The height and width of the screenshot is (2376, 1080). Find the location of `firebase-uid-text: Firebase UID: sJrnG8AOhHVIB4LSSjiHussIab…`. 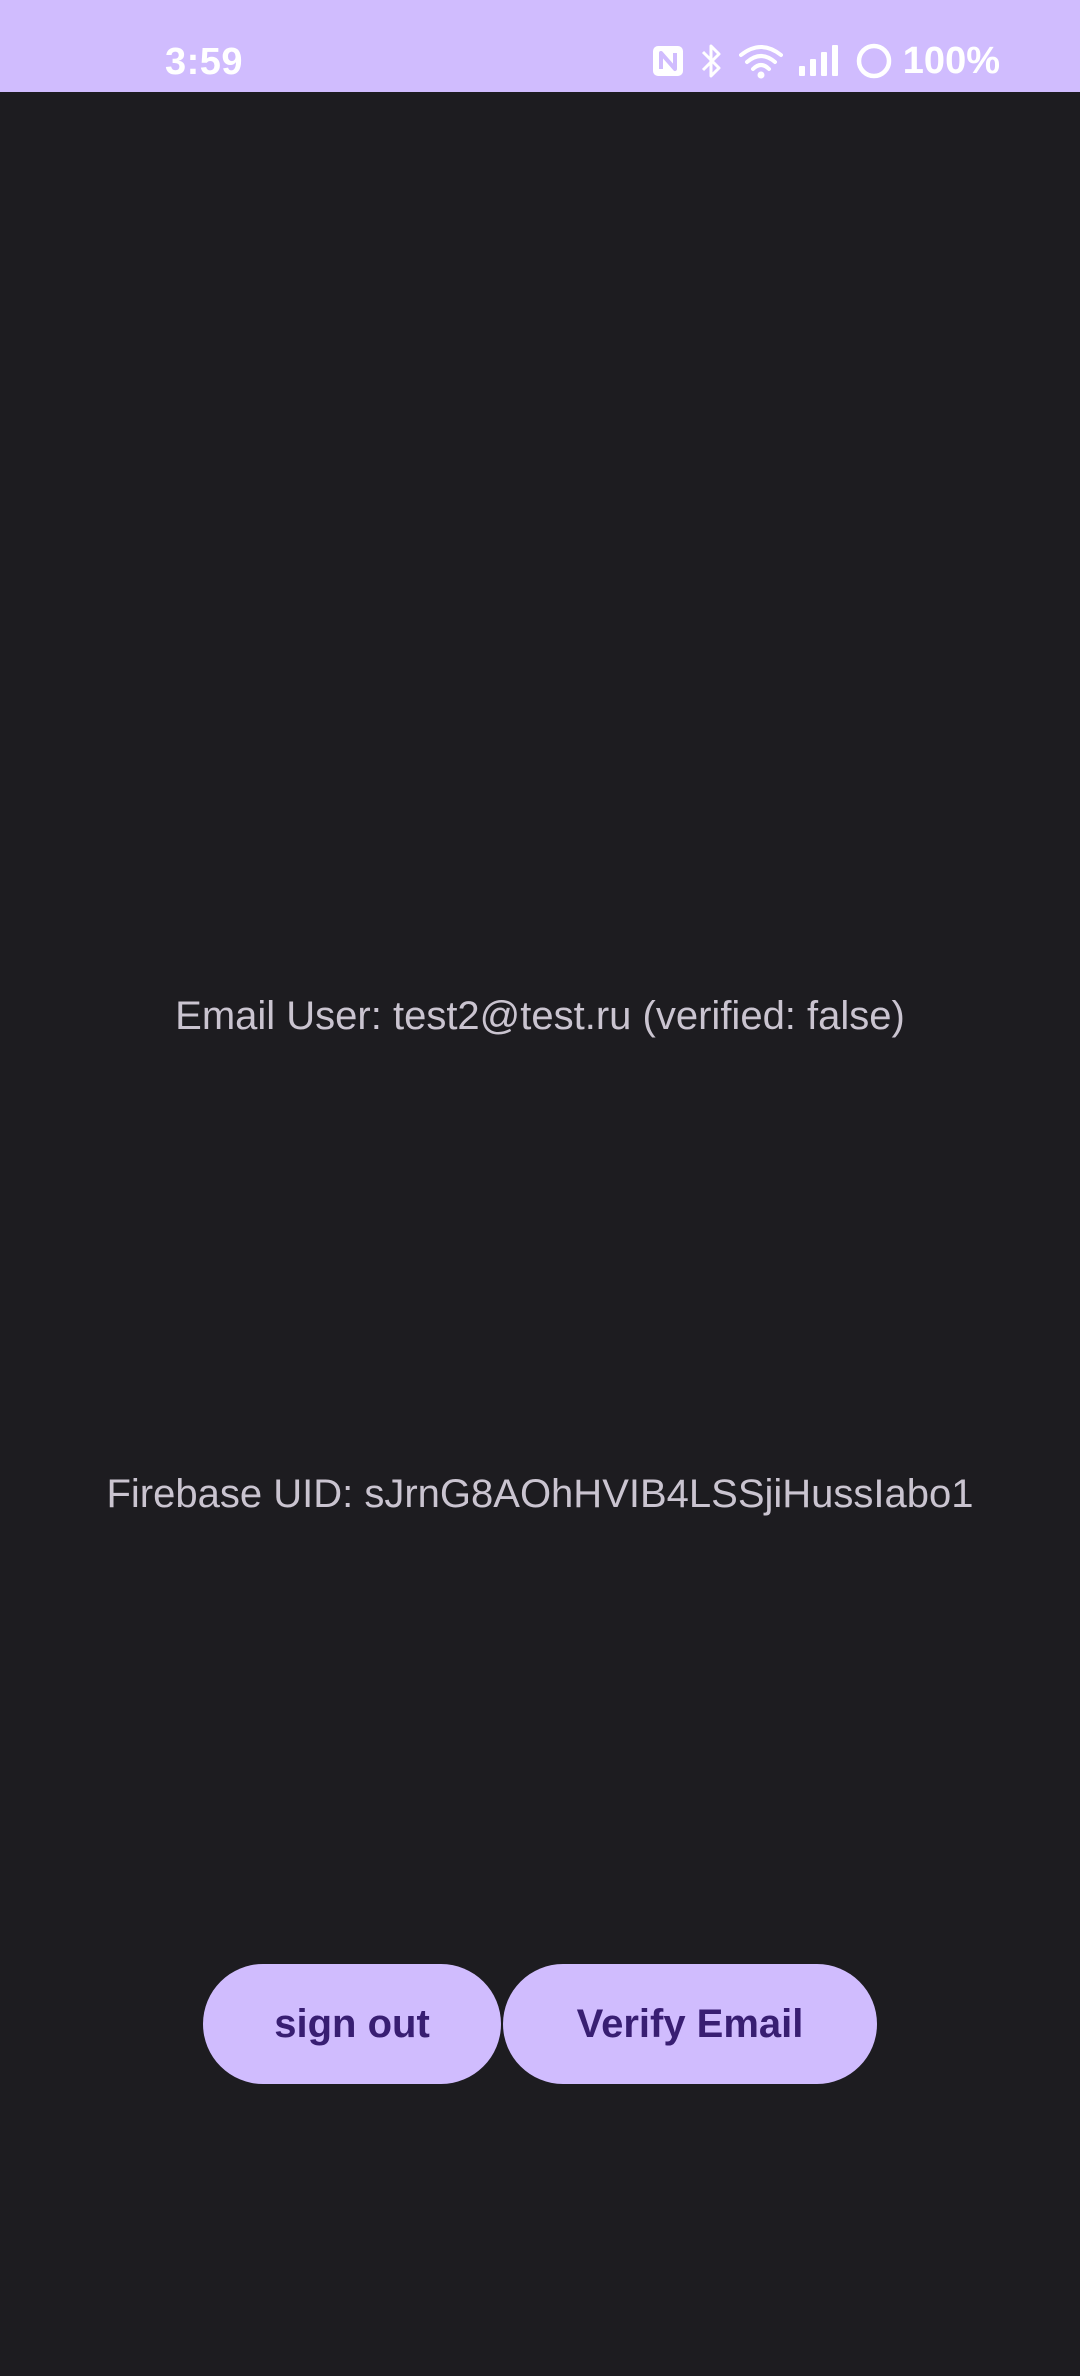

firebase-uid-text: Firebase UID: sJrnG8AOhHVIB4LSSjiHussIab… is located at coordinates (540, 1494).